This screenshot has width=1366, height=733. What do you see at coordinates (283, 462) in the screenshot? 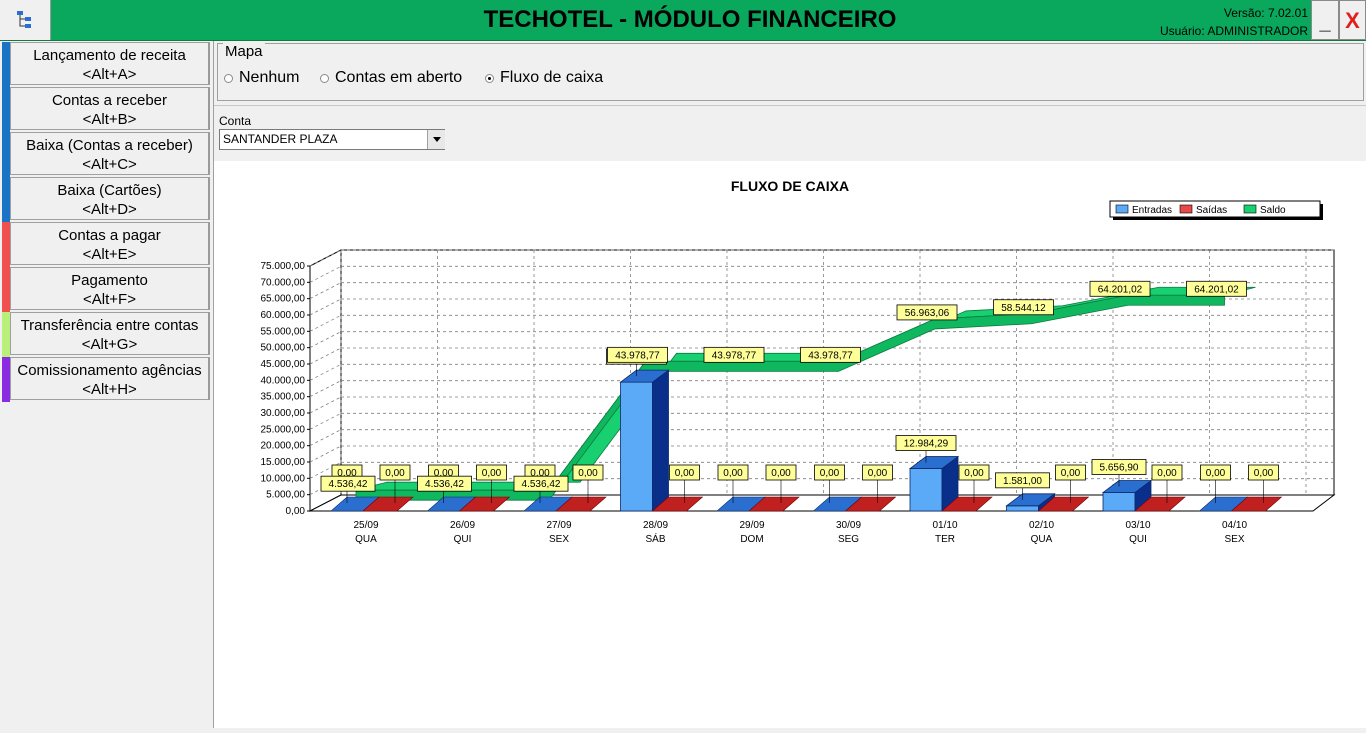
I see `y-tick-label: 15.000,00` at bounding box center [283, 462].